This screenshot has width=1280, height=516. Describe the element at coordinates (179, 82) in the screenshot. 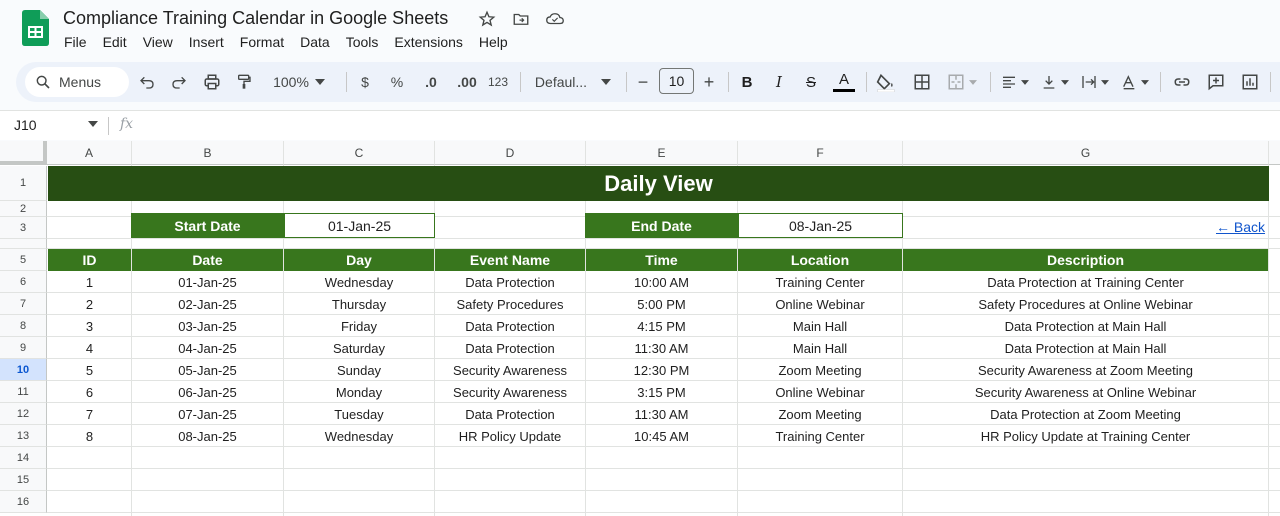

I see `redo-icon` at that location.